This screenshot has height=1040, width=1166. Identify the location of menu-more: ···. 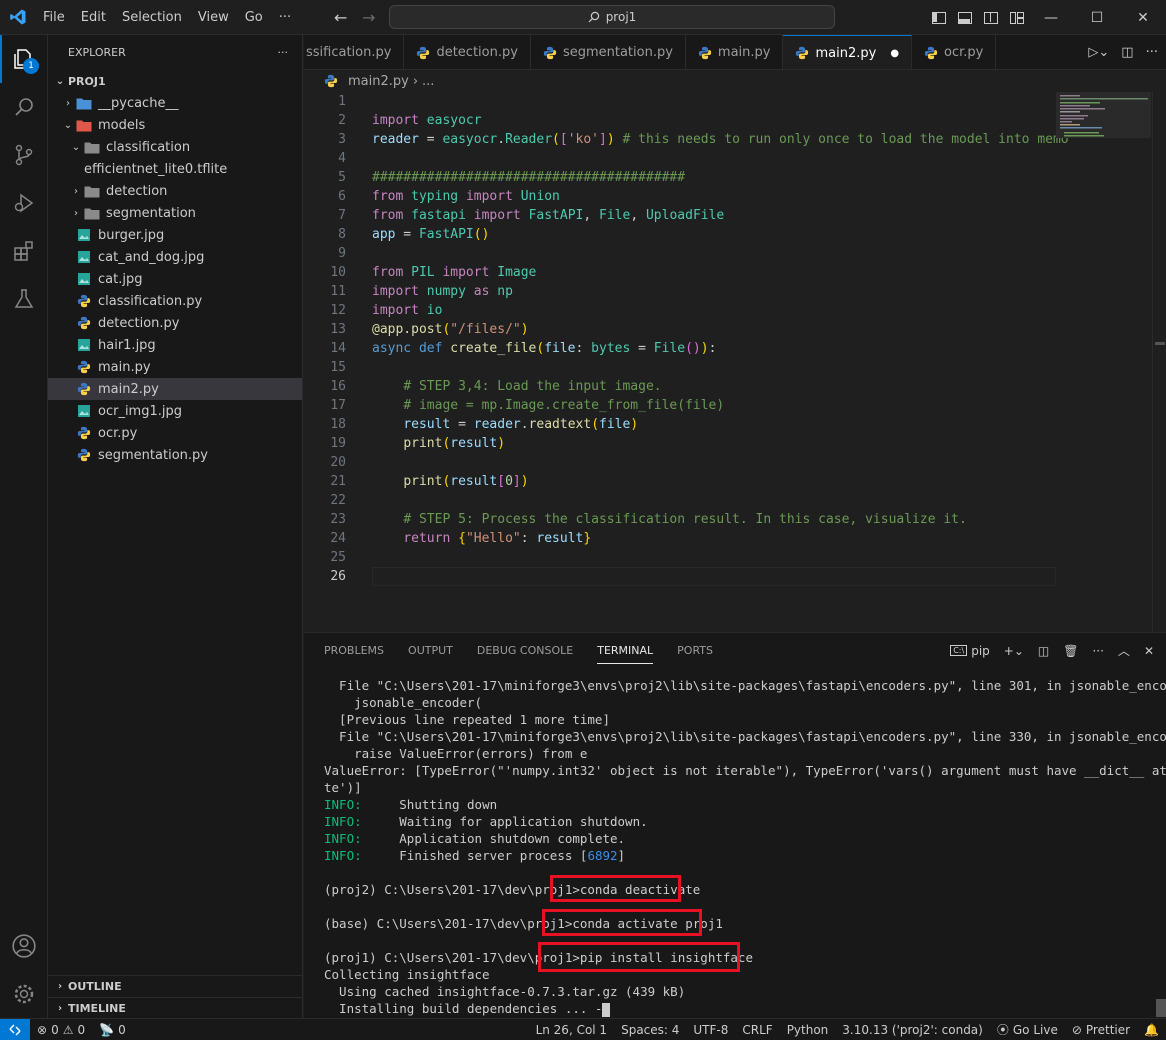
(285, 17).